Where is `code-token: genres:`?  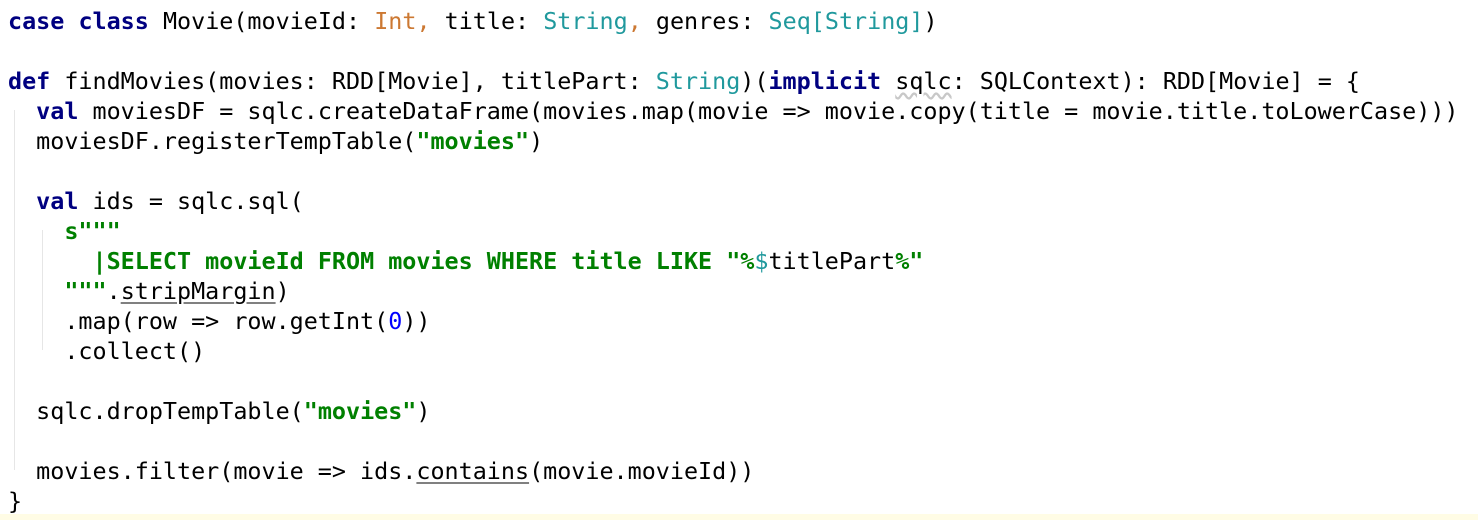 code-token: genres: is located at coordinates (712, 21).